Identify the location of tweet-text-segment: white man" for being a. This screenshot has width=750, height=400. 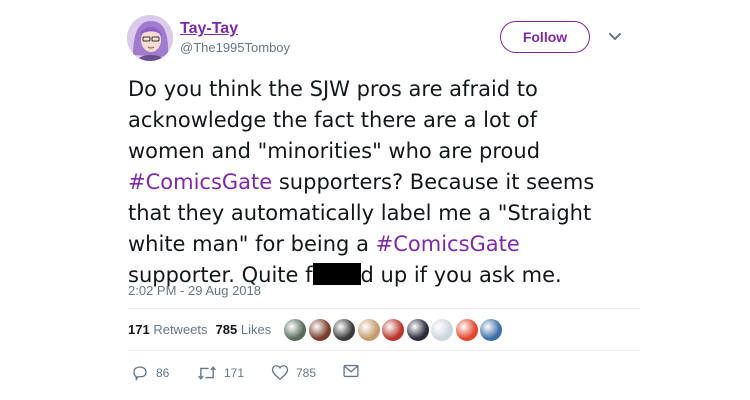
(252, 244).